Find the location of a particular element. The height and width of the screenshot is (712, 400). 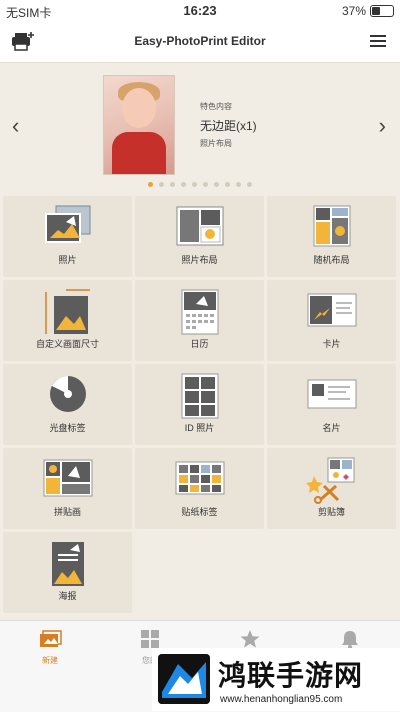

menu-tile-label: 日历 is located at coordinates (199, 344).